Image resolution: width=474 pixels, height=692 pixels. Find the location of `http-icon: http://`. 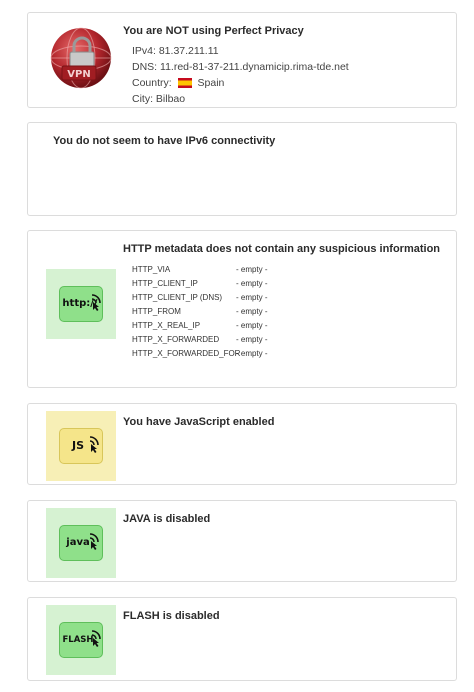

http-icon: http:// is located at coordinates (81, 304).